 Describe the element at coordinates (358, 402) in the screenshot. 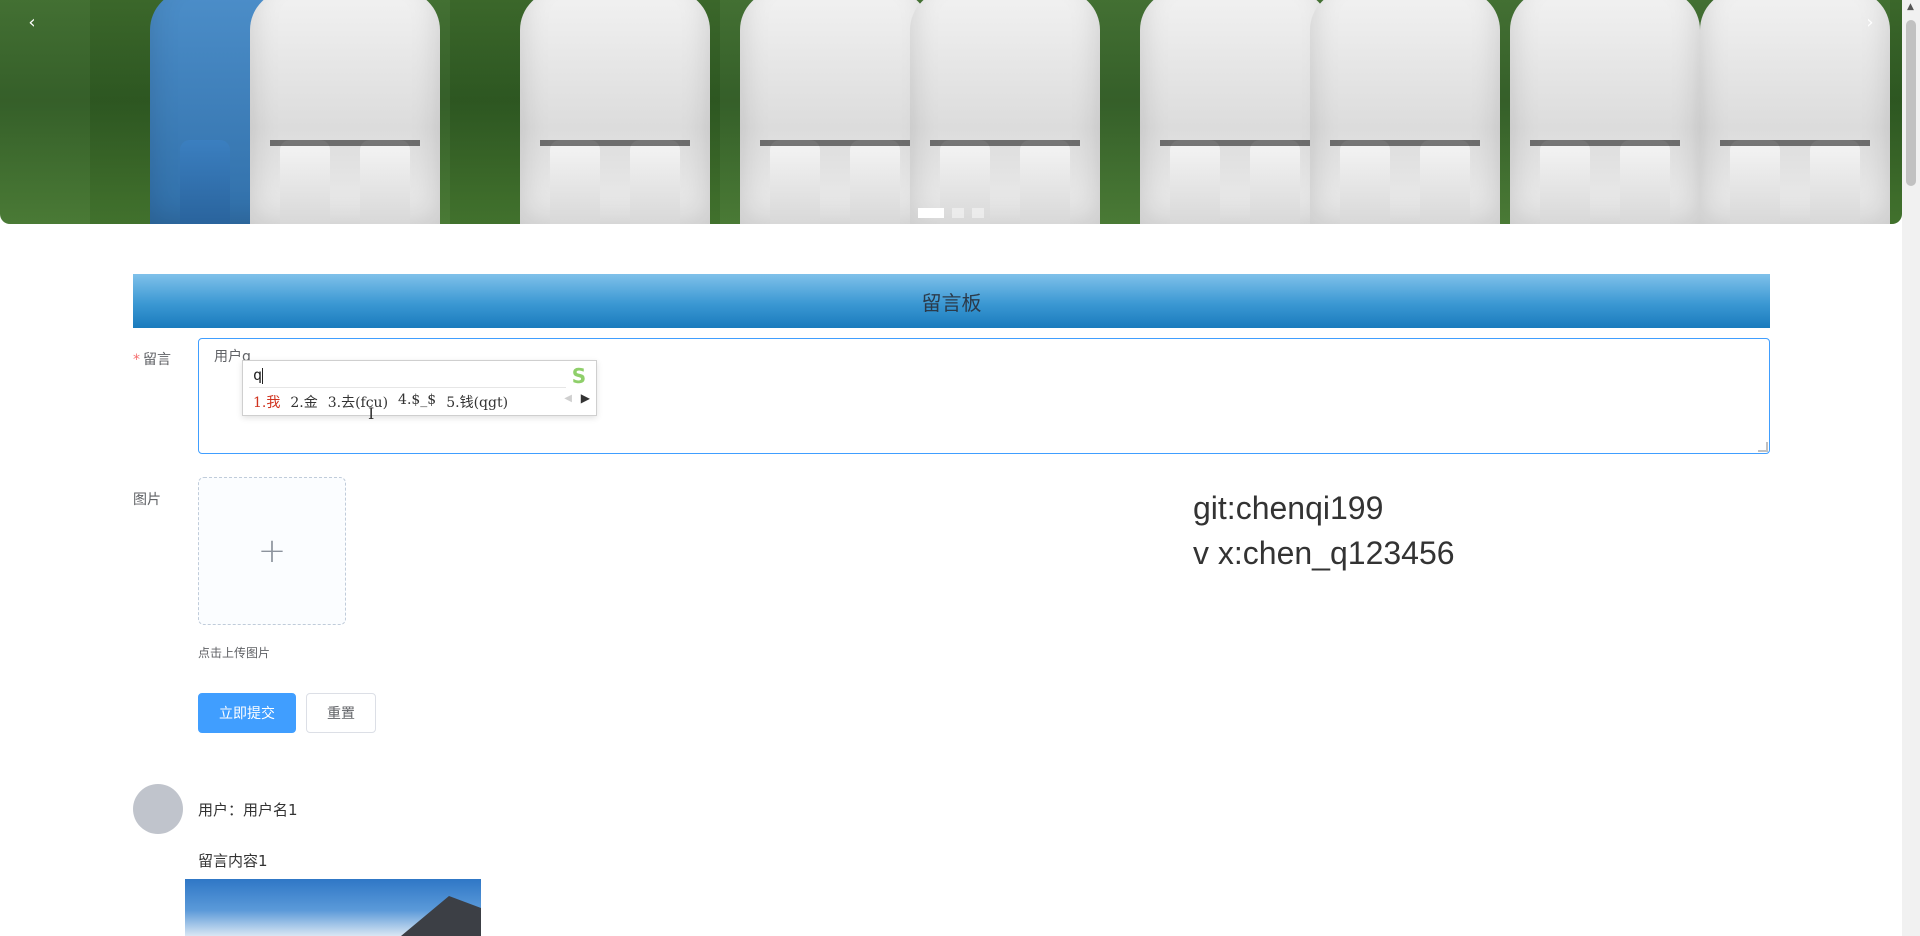

I see `ime-candidate: 3.去(fcu)` at that location.